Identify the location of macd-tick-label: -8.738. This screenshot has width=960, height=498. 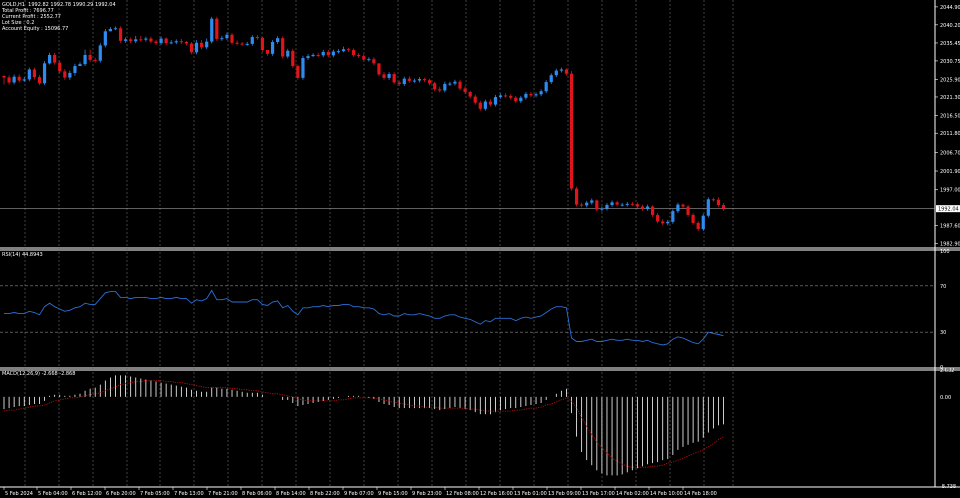
(948, 487).